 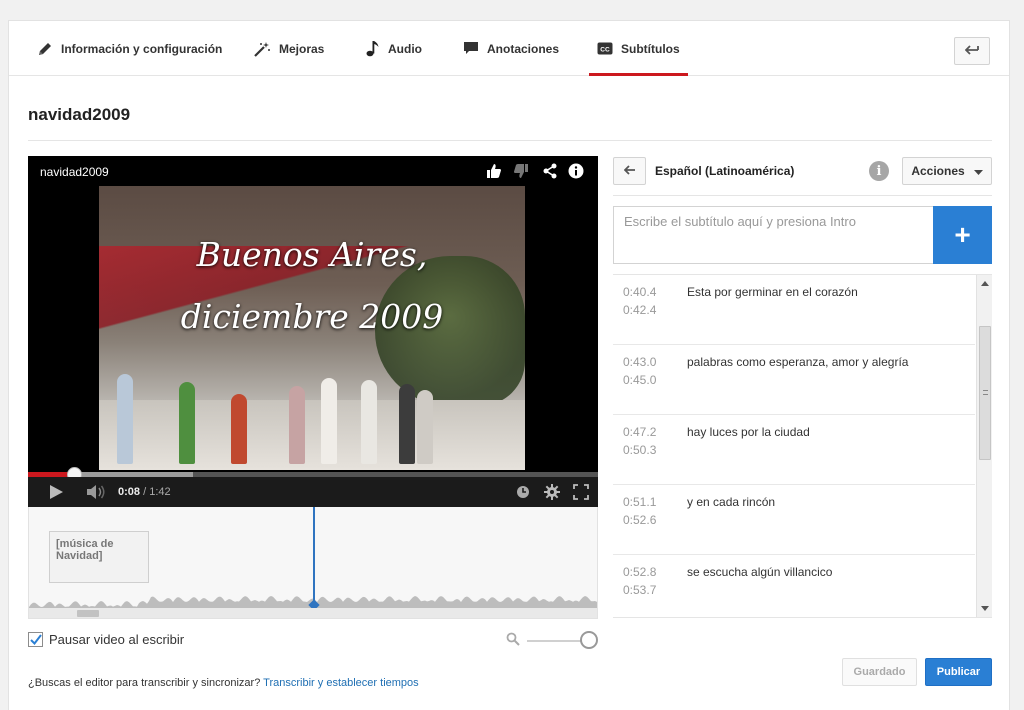 I want to click on subtitle-list-scrollbar, so click(x=984, y=446).